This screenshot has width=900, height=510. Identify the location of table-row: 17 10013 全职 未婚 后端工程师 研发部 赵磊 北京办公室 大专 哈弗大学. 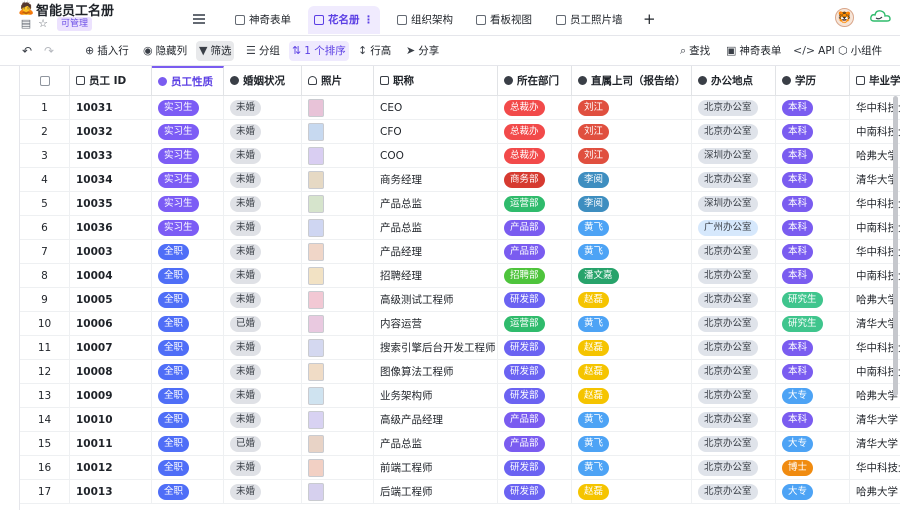
(460, 492).